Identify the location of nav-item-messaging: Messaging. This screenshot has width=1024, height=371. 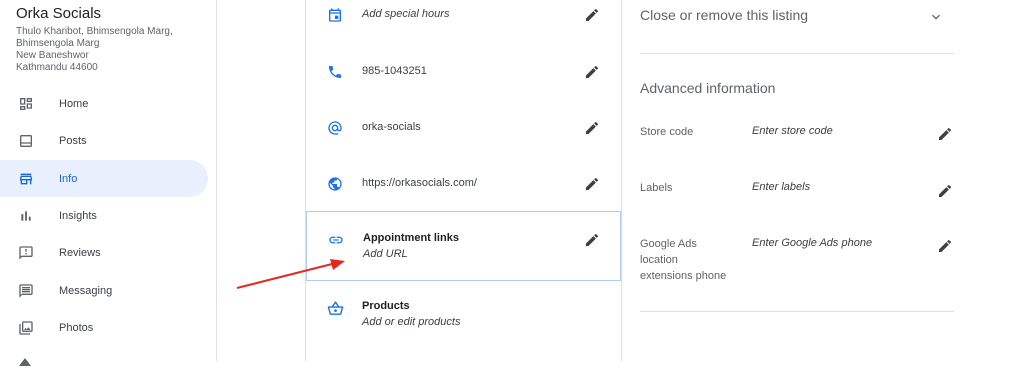
(104, 290).